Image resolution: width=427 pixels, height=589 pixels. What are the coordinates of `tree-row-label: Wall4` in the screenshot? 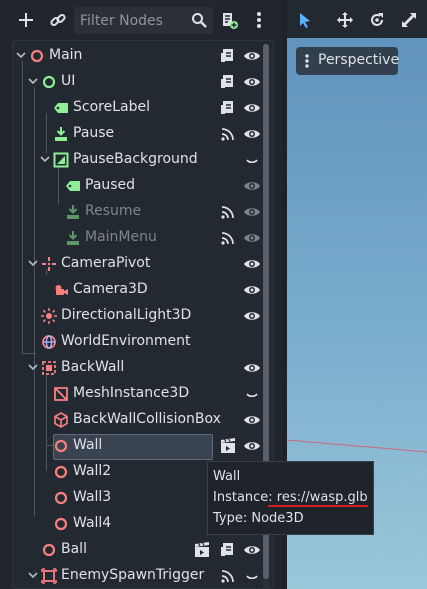 It's located at (92, 523).